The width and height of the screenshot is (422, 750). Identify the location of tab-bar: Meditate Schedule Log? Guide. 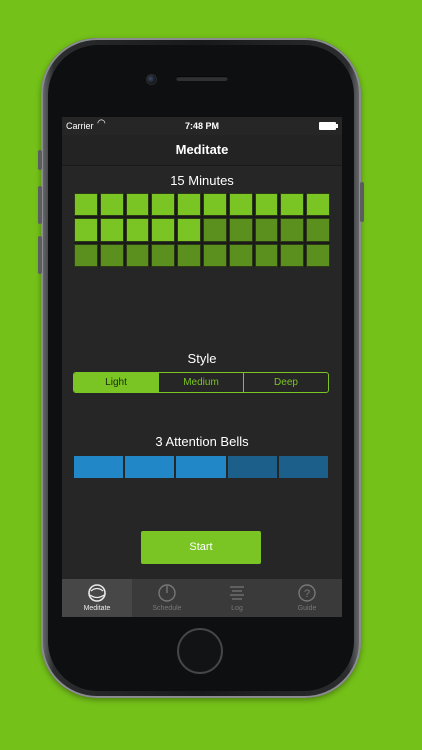
(202, 598).